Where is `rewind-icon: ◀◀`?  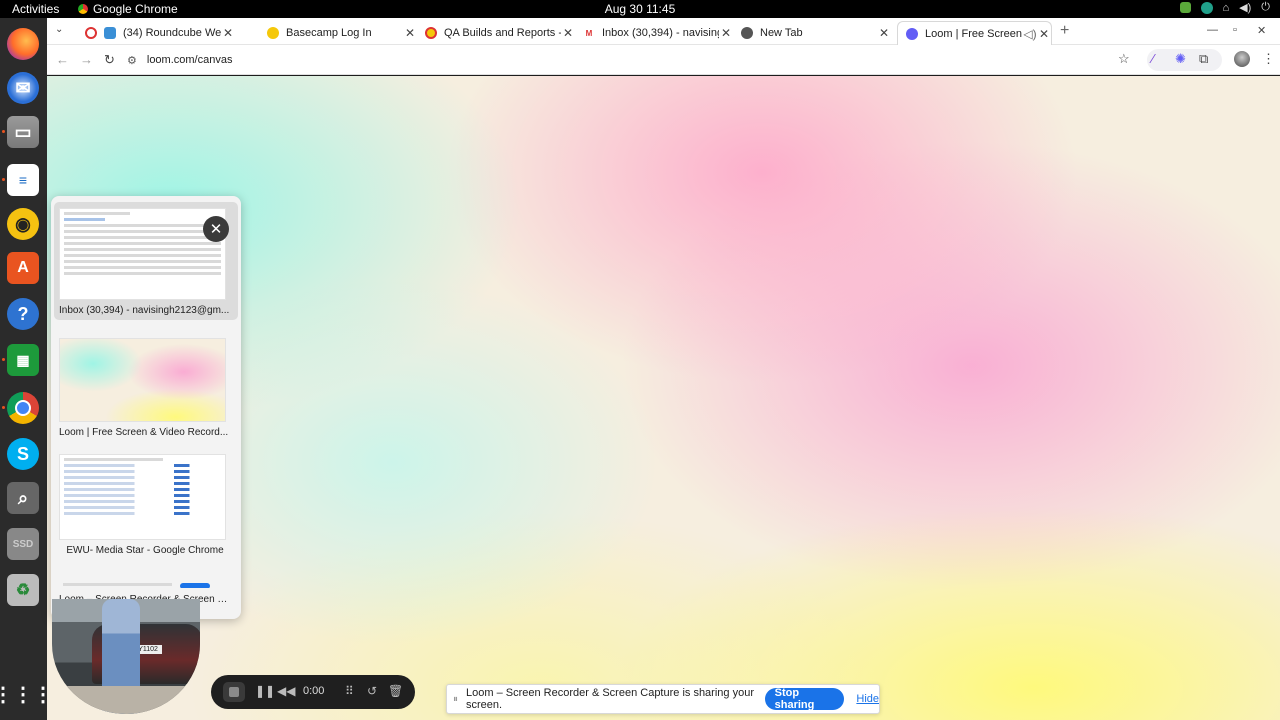
rewind-icon: ◀◀ is located at coordinates (286, 691).